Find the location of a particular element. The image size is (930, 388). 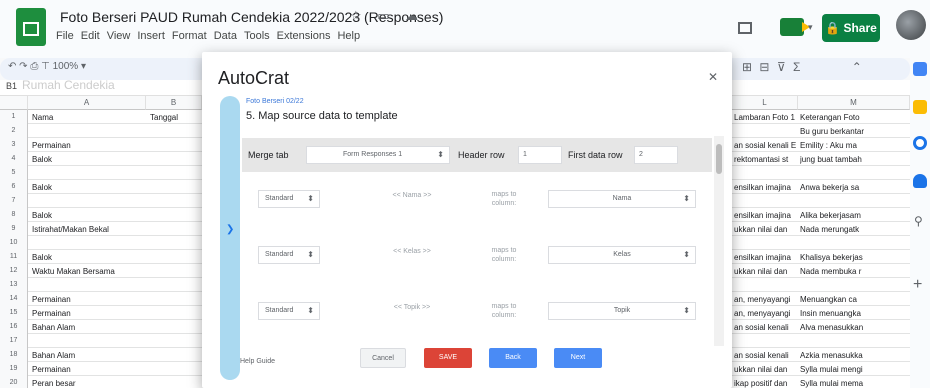

row-number: 11 is located at coordinates (14, 257).